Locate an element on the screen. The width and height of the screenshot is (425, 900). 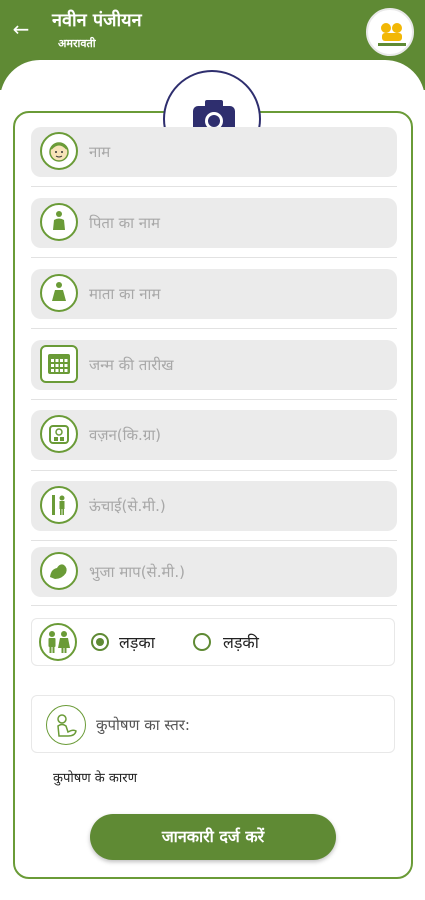
mother-name-field: माता का नाम is located at coordinates (214, 294).